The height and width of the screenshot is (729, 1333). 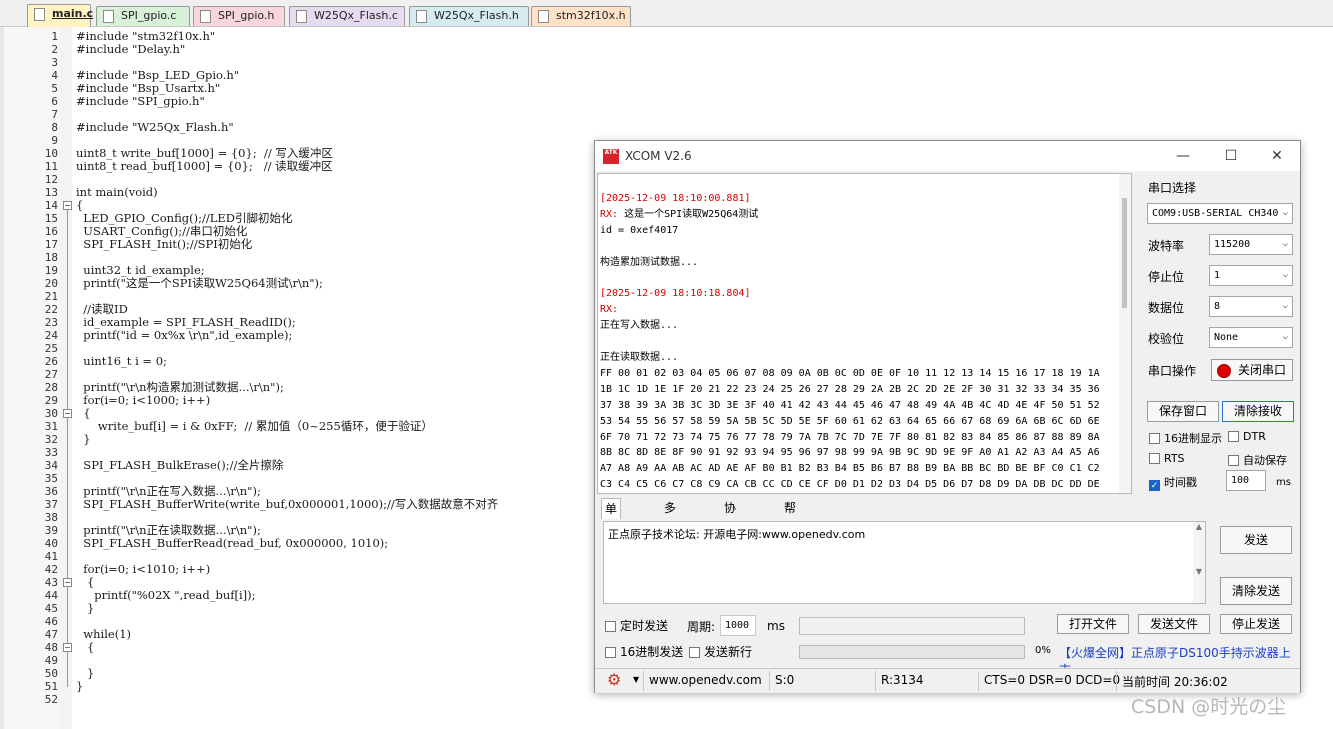 I want to click on timestamp-value: 100, so click(x=1240, y=480).